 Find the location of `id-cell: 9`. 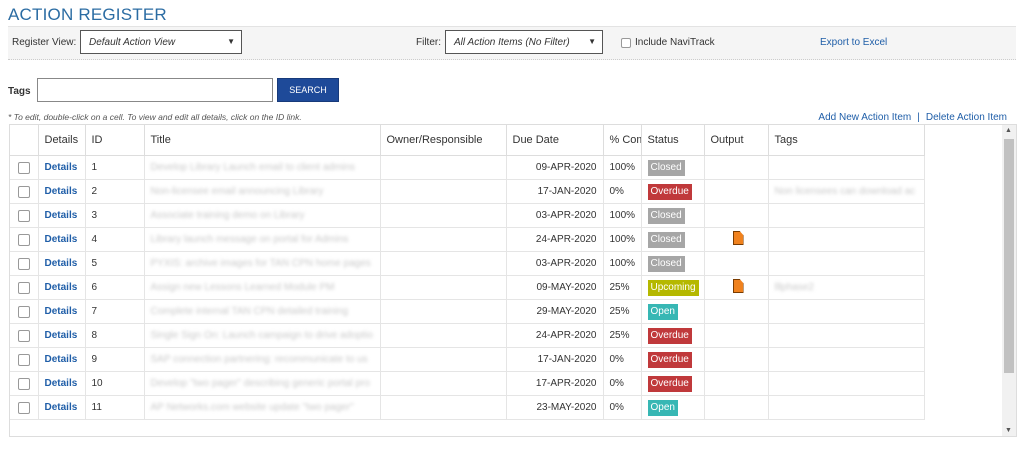

id-cell: 9 is located at coordinates (115, 359).